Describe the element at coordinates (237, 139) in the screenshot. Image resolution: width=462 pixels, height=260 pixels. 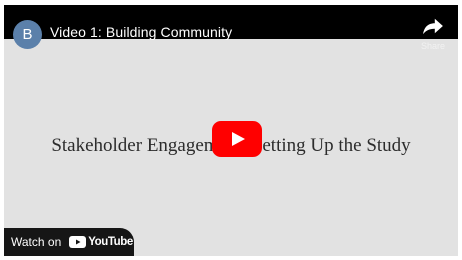
I see `play-button` at that location.